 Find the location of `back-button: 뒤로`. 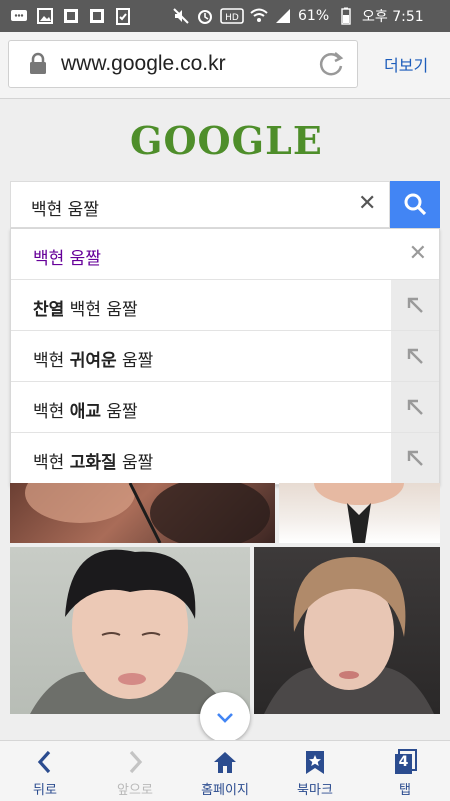

back-button: 뒤로 is located at coordinates (45, 771).